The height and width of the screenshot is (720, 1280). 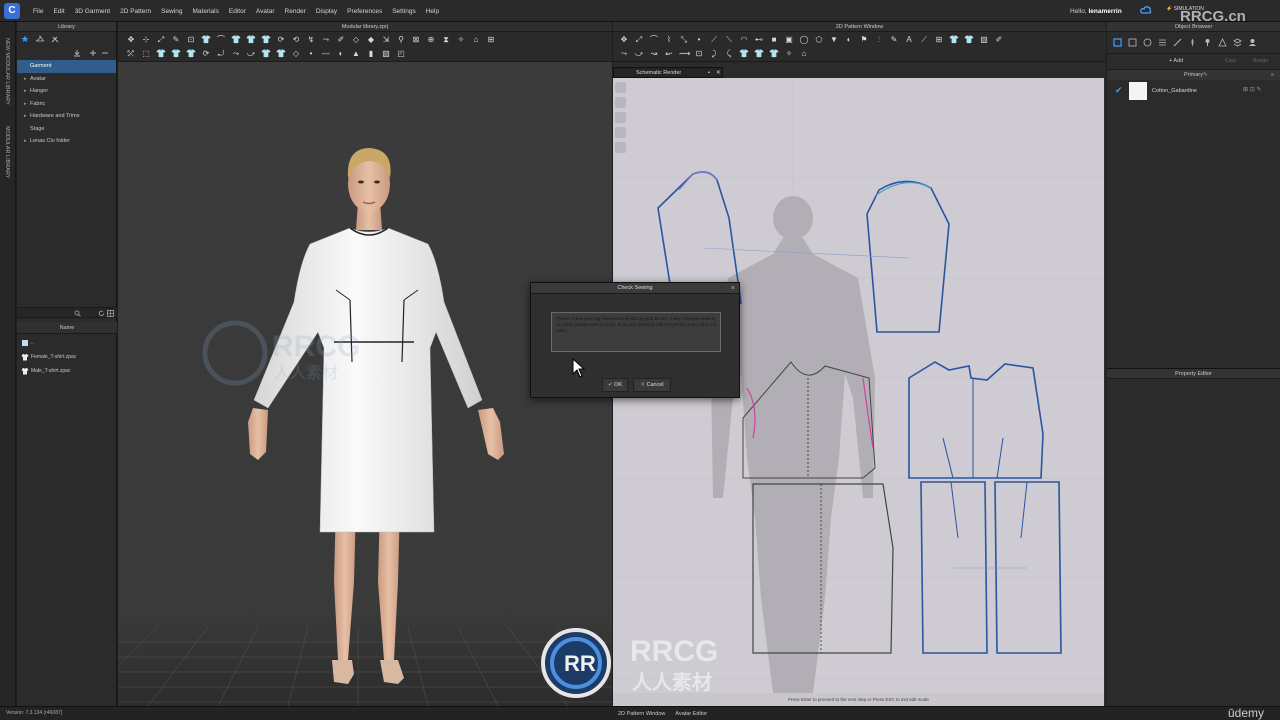 What do you see at coordinates (834, 40) in the screenshot?
I see `dart-icon: ▼` at bounding box center [834, 40].